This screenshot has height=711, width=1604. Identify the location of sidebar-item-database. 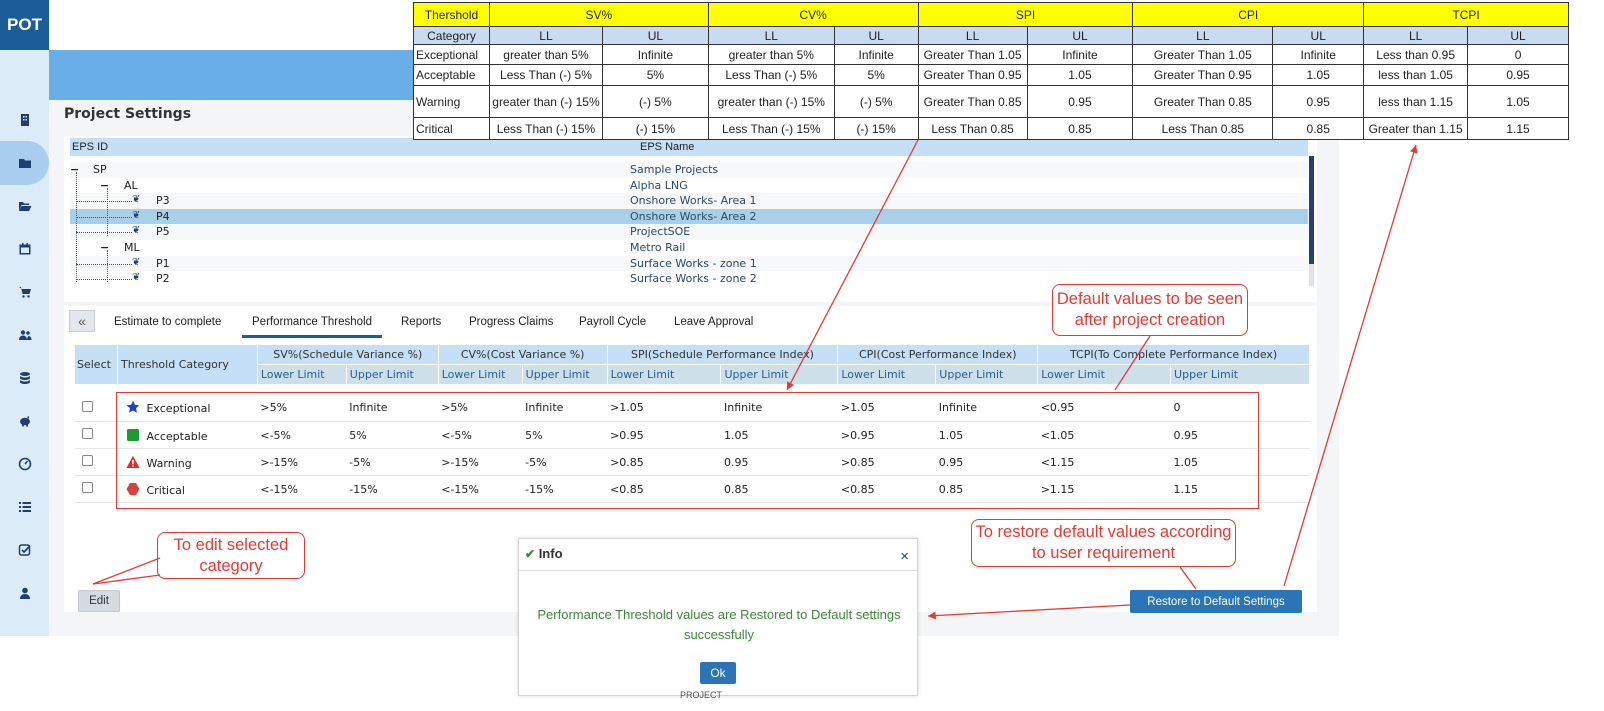
(24, 378).